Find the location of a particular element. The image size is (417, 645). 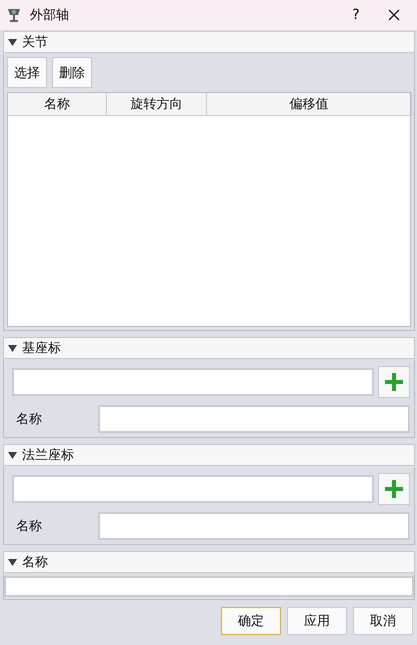

dialog-button: 取消 is located at coordinates (383, 621).